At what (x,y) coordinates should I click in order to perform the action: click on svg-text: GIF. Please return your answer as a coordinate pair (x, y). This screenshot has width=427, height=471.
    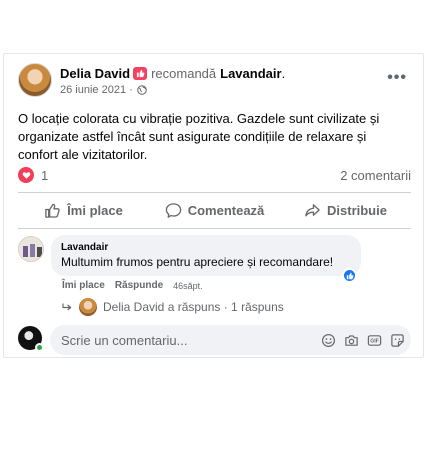
    Looking at the image, I should click on (374, 341).